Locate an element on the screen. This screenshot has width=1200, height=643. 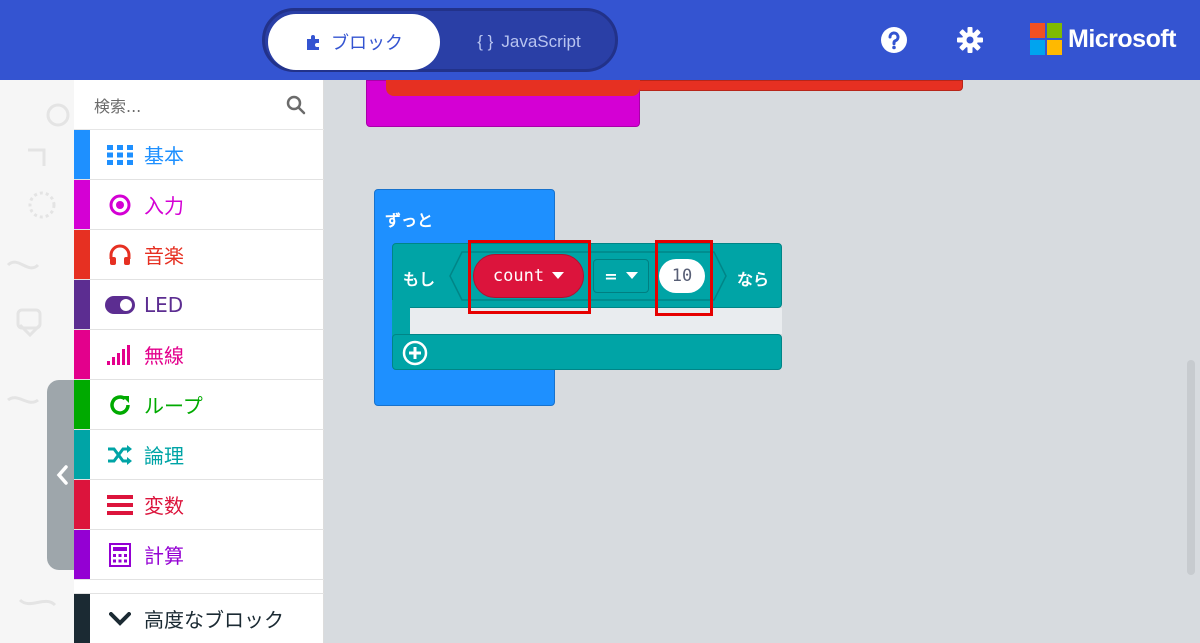
settings-button is located at coordinates (970, 40).